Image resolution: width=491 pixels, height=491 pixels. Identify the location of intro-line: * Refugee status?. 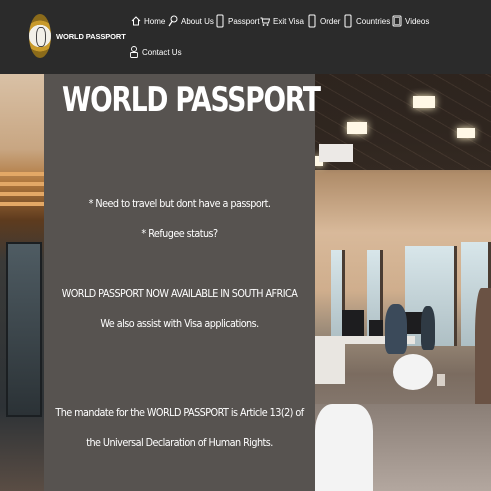
(179, 234).